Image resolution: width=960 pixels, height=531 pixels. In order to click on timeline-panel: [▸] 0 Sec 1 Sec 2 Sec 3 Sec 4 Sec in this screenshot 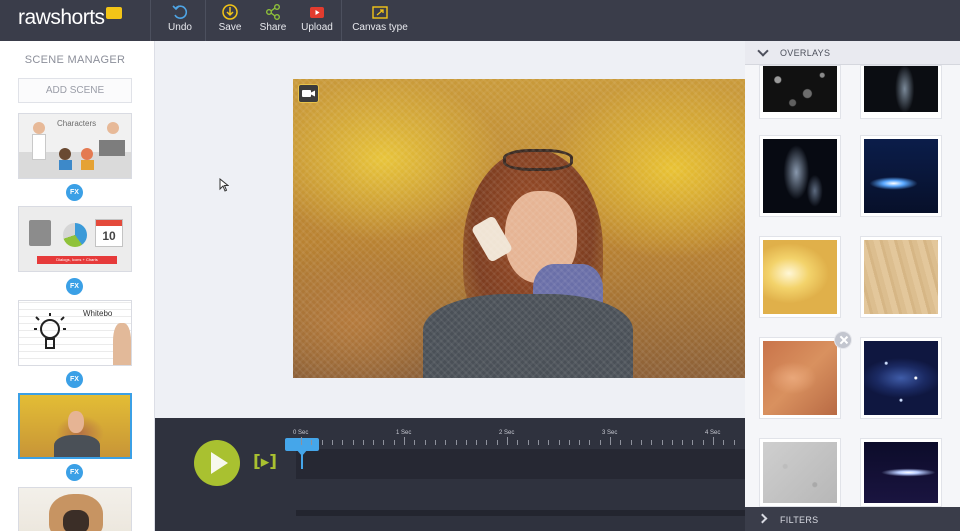, I will do `click(450, 474)`.